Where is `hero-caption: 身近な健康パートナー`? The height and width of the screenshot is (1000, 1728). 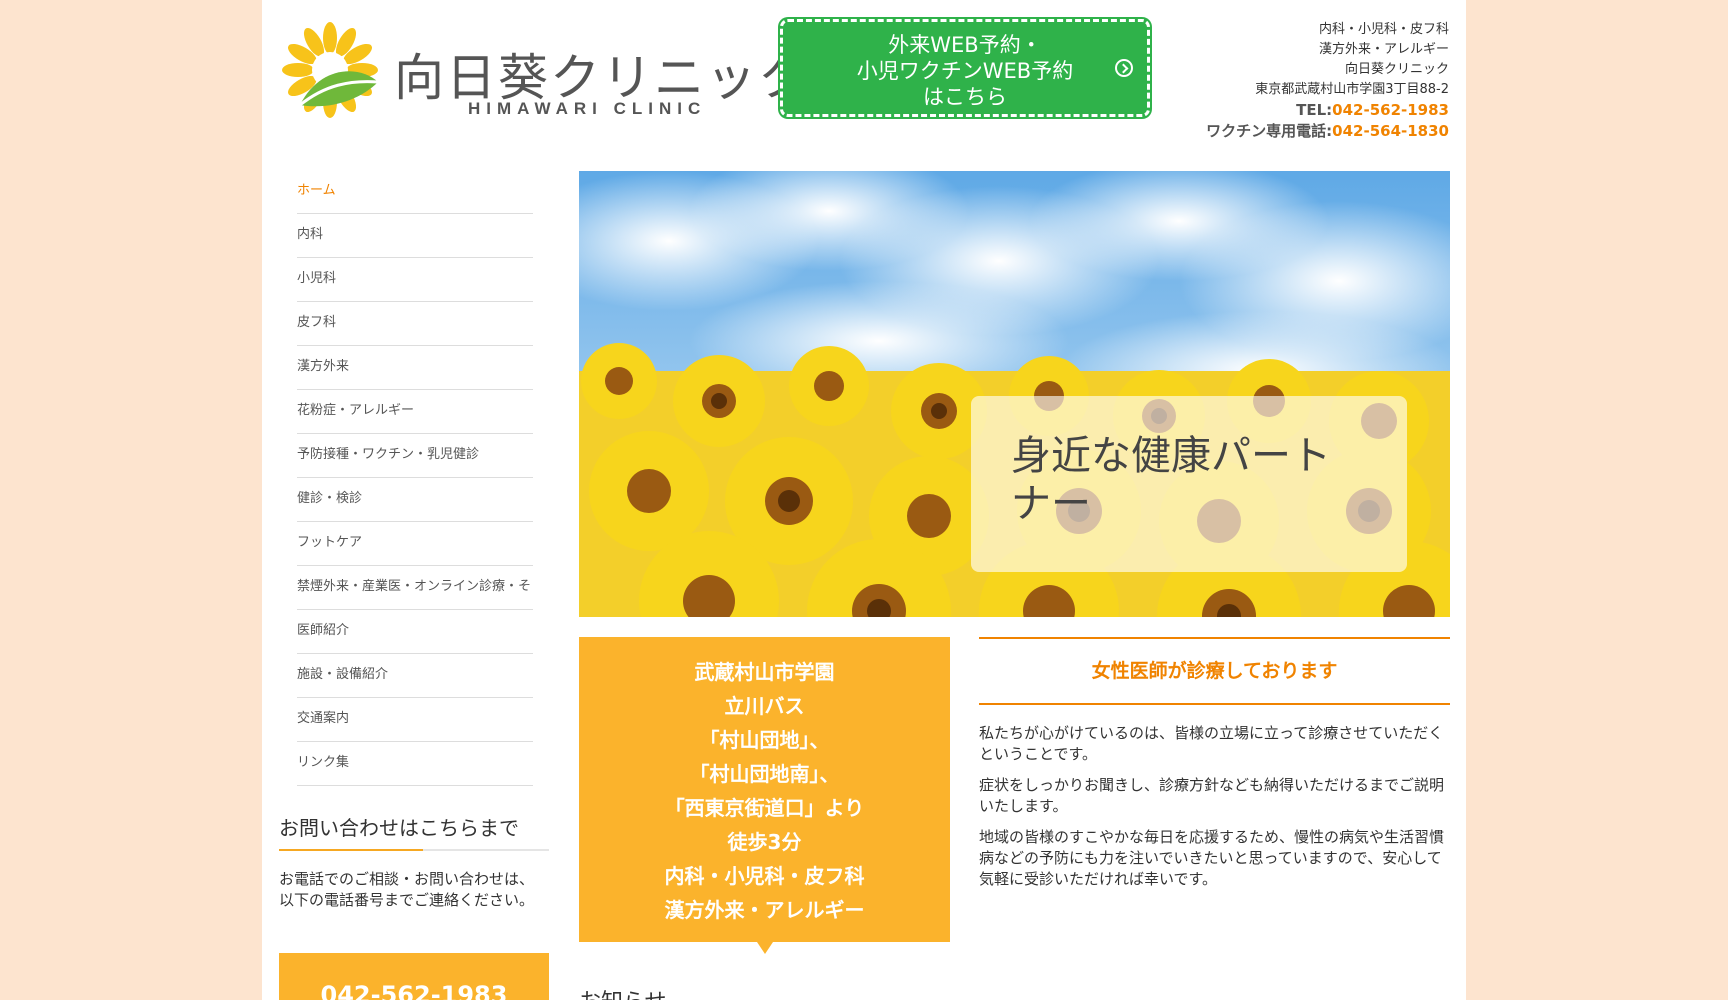
hero-caption: 身近な健康パートナー is located at coordinates (1189, 484).